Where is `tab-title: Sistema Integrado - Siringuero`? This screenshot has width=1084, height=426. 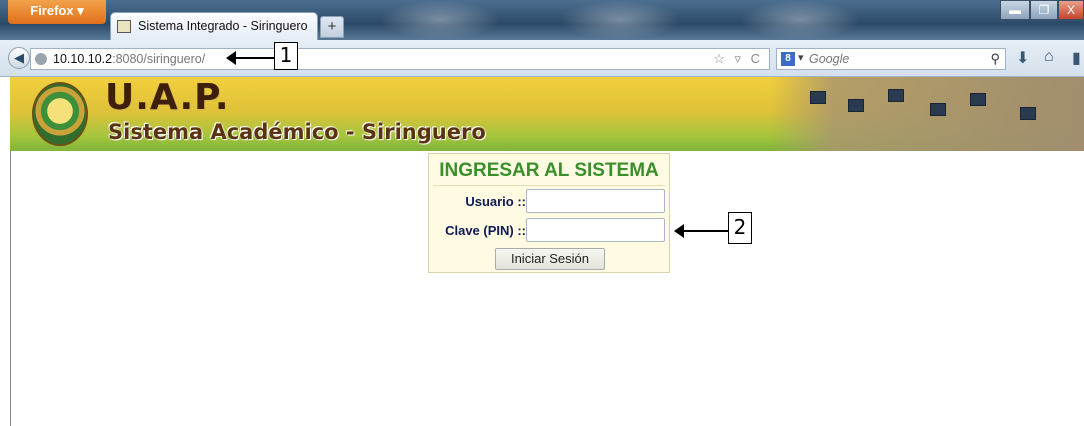 tab-title: Sistema Integrado - Siringuero is located at coordinates (223, 26).